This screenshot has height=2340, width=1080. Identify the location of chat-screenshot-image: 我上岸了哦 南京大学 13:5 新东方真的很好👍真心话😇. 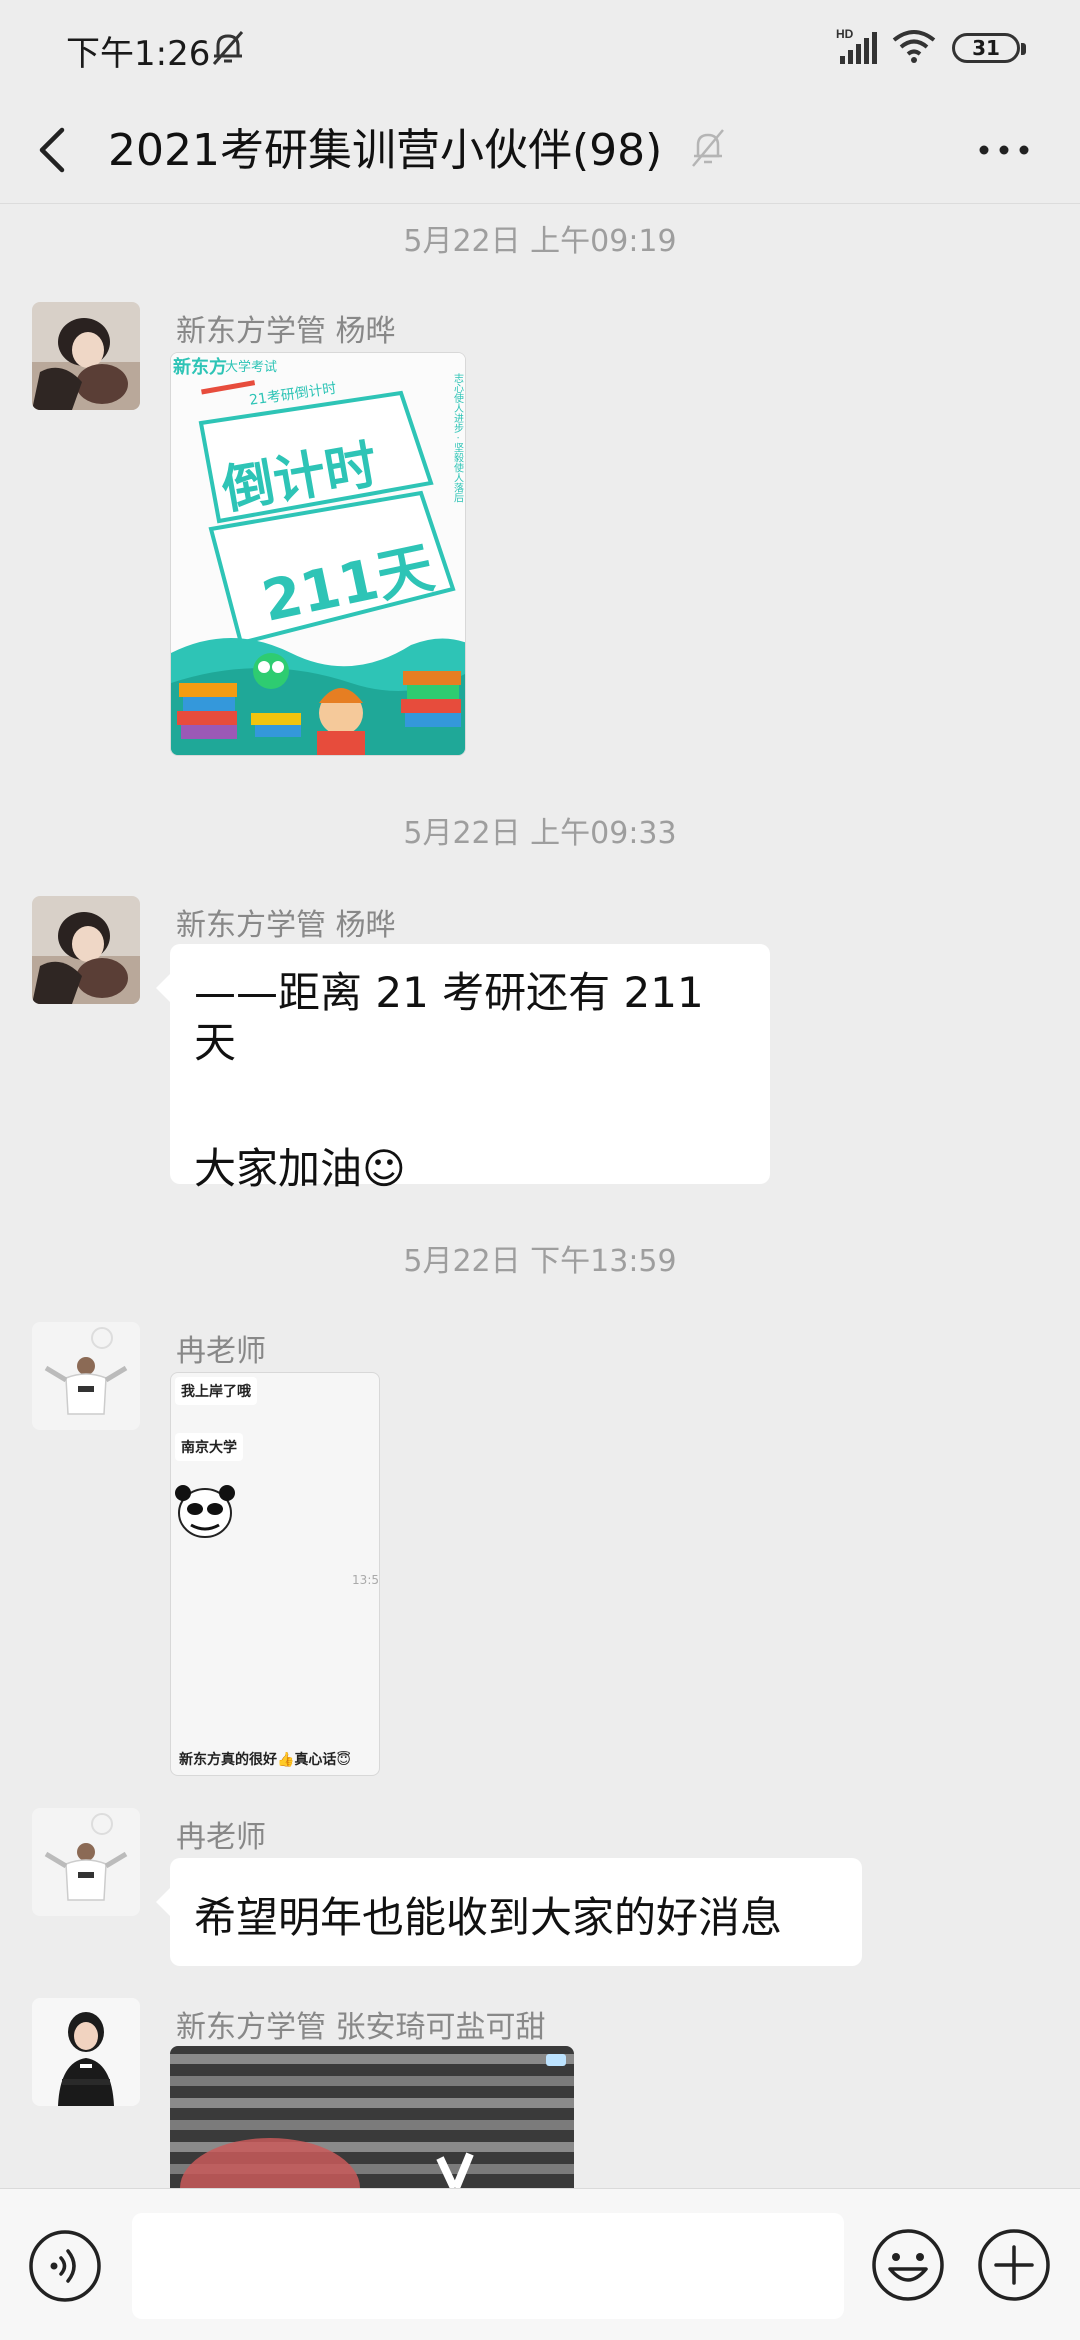
(275, 1574).